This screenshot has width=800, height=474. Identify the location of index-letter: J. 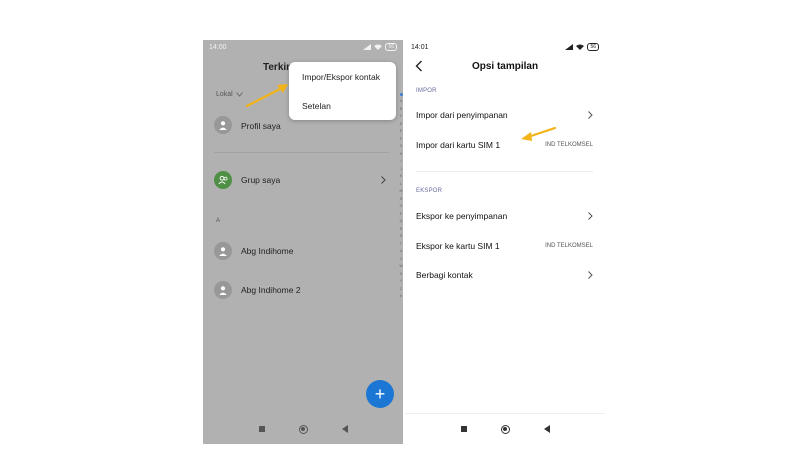
(401, 170).